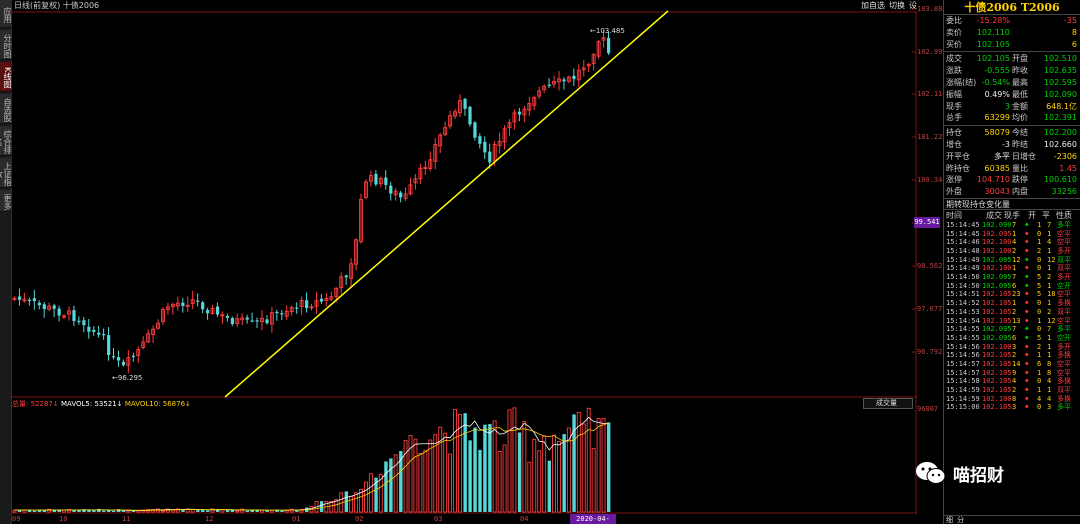 This screenshot has width=1080, height=524. I want to click on quote-value: 104.710, so click(993, 180).